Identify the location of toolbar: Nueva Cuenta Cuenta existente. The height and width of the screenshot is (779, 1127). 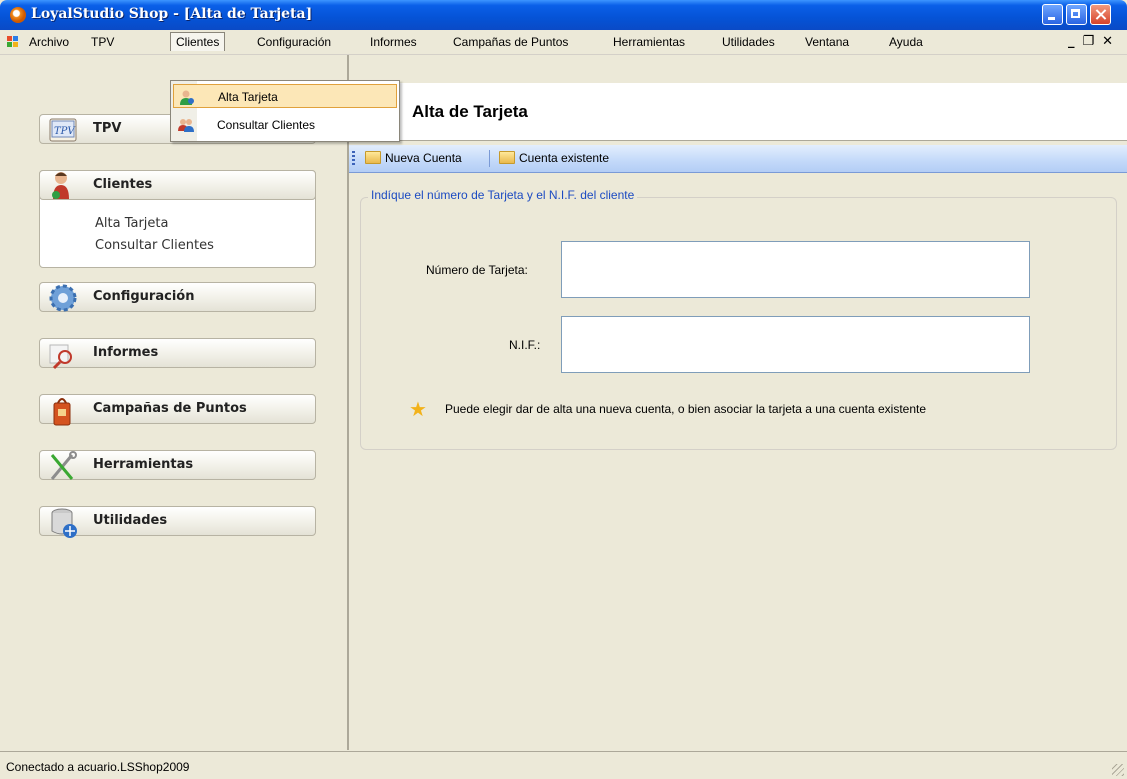
(738, 159).